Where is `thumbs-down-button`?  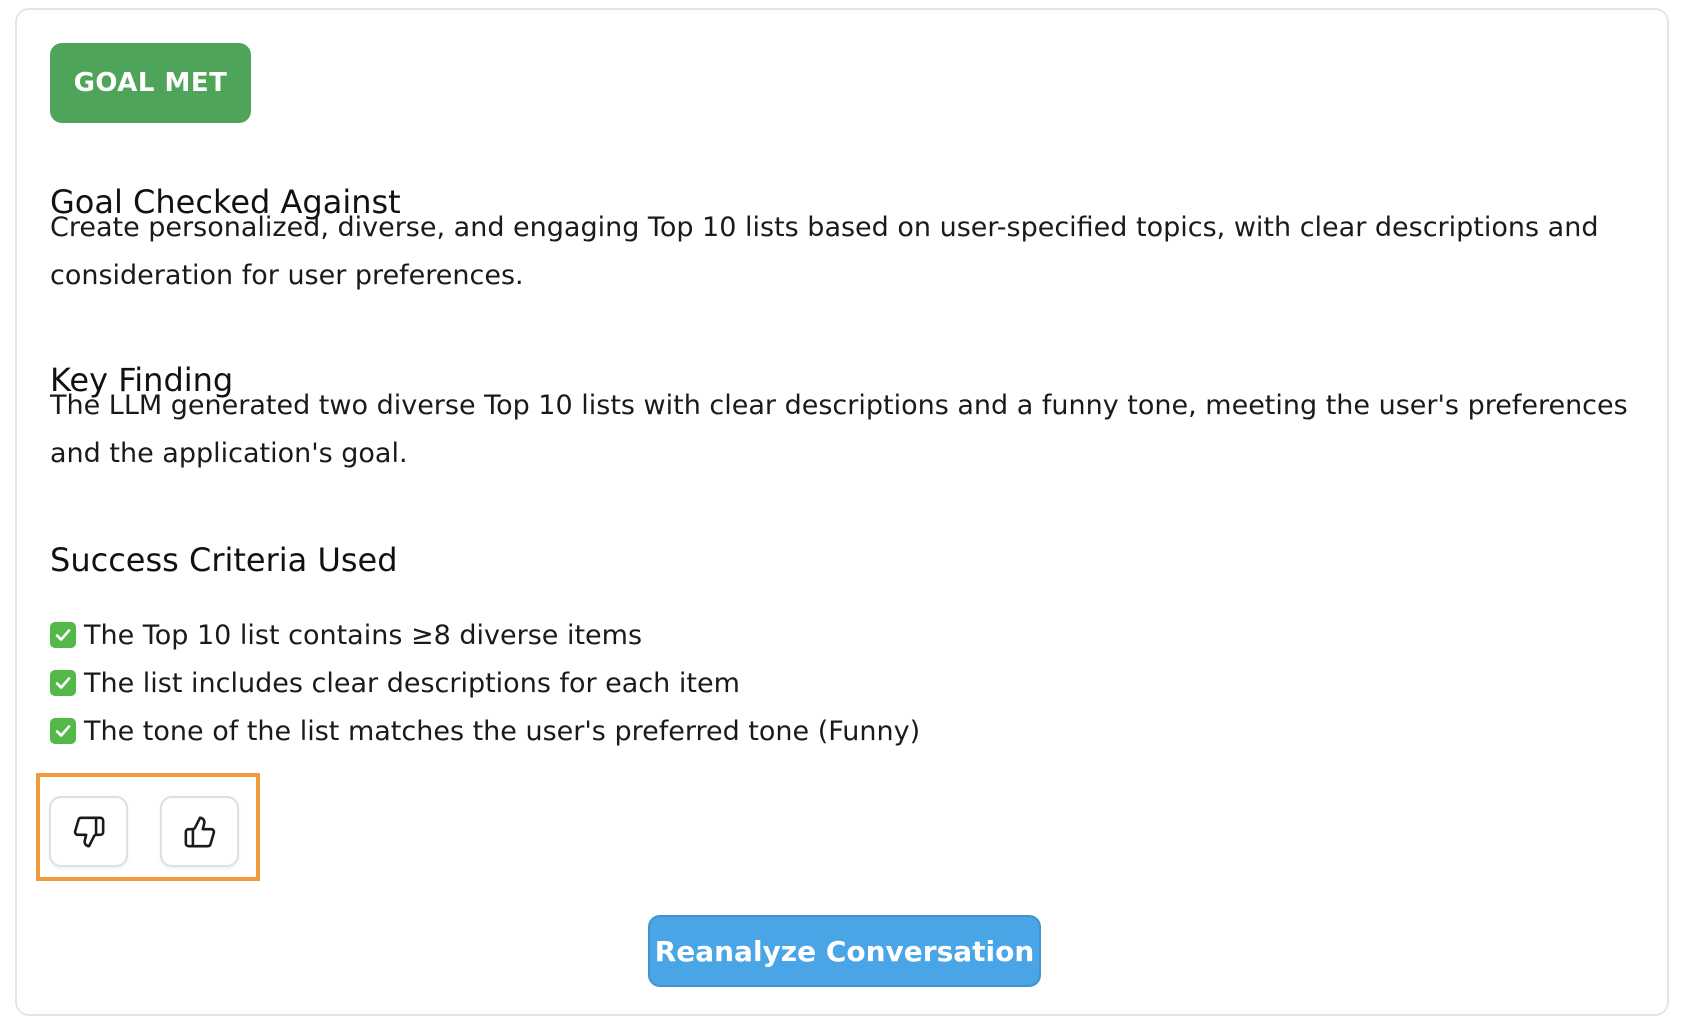
thumbs-down-button is located at coordinates (88, 831).